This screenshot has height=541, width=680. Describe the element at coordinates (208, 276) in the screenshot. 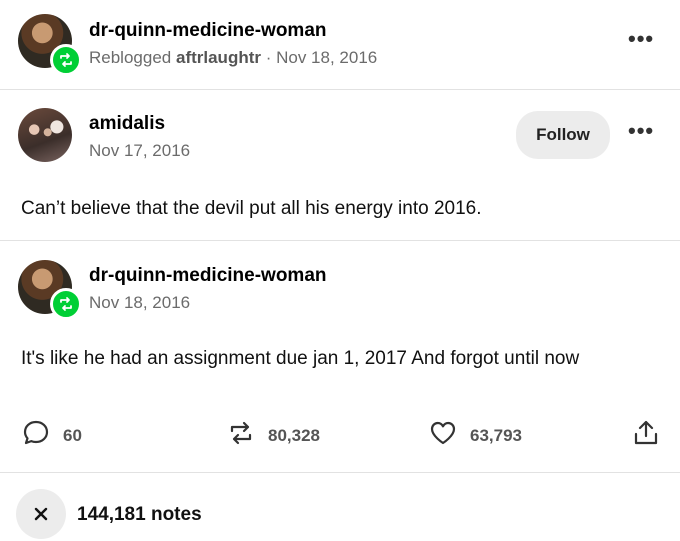

I see `reply-author-username: dr-quinn-medicine-woman` at that location.